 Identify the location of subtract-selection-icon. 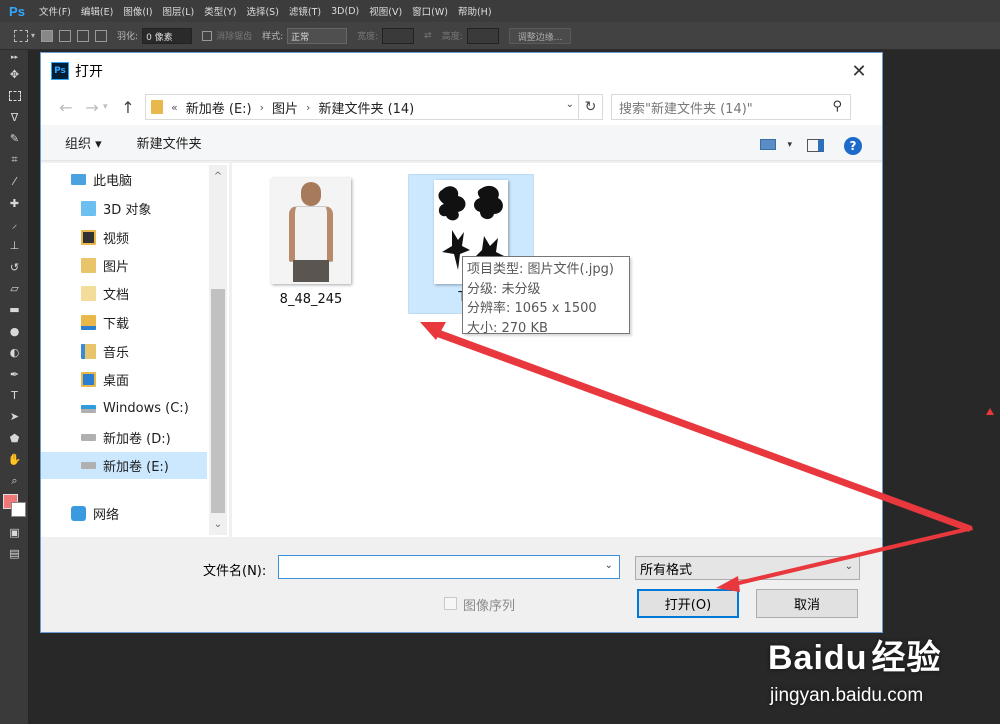
(83, 35).